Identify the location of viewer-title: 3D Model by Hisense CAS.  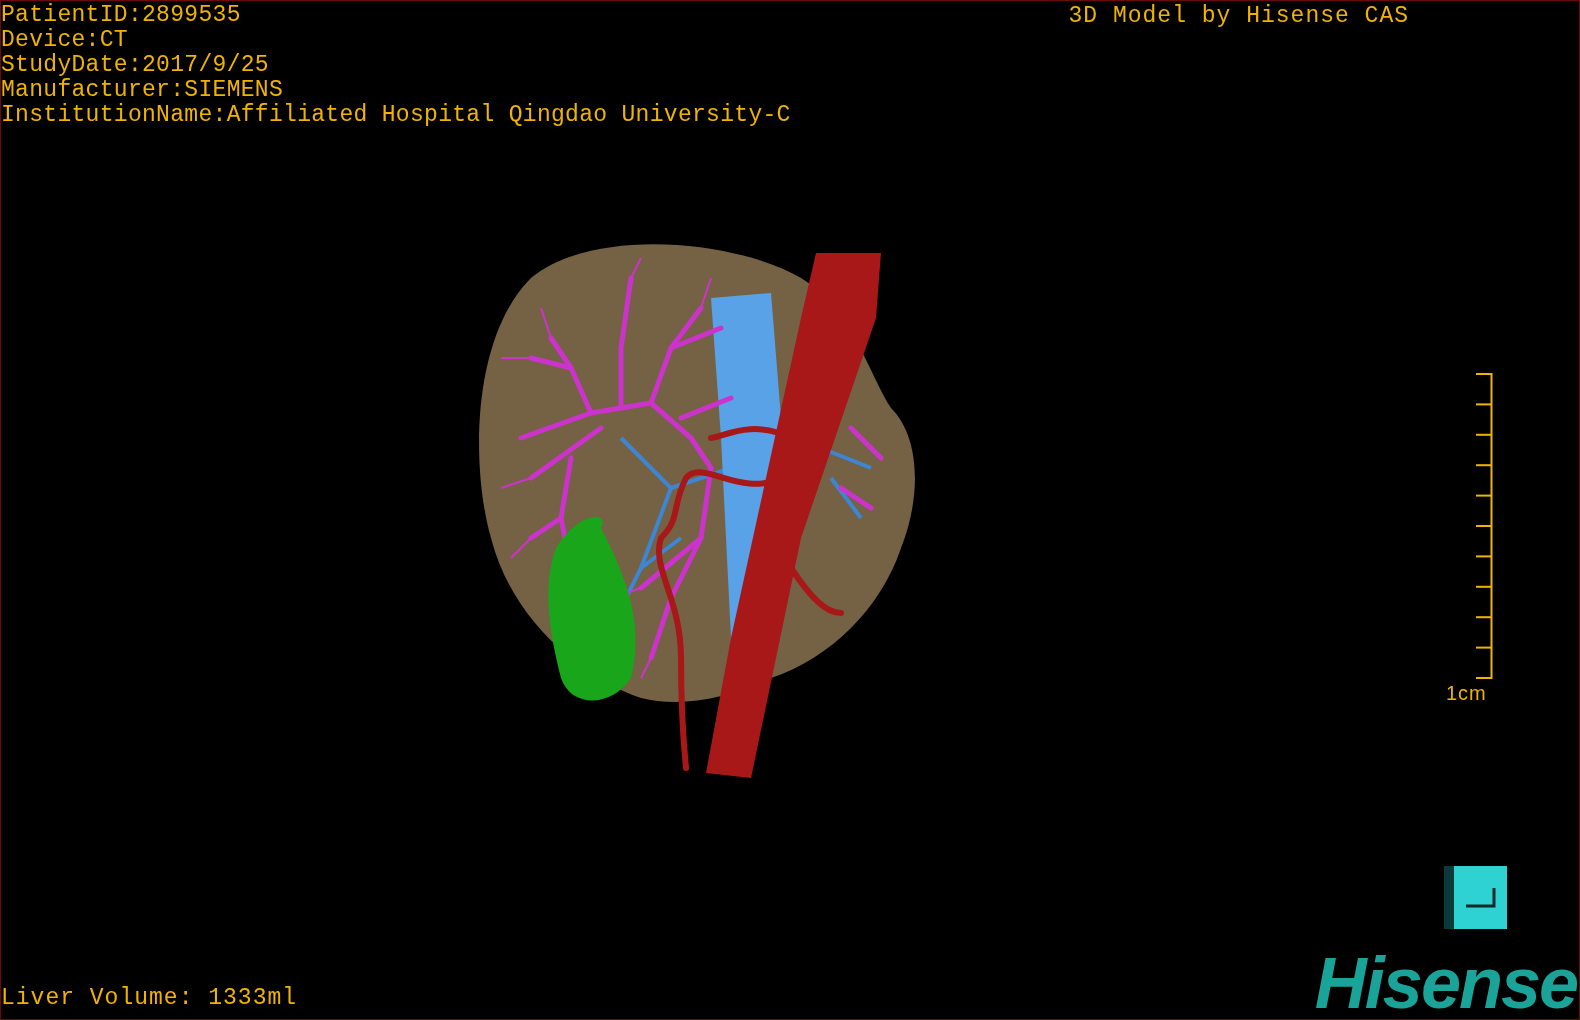
(1238, 17).